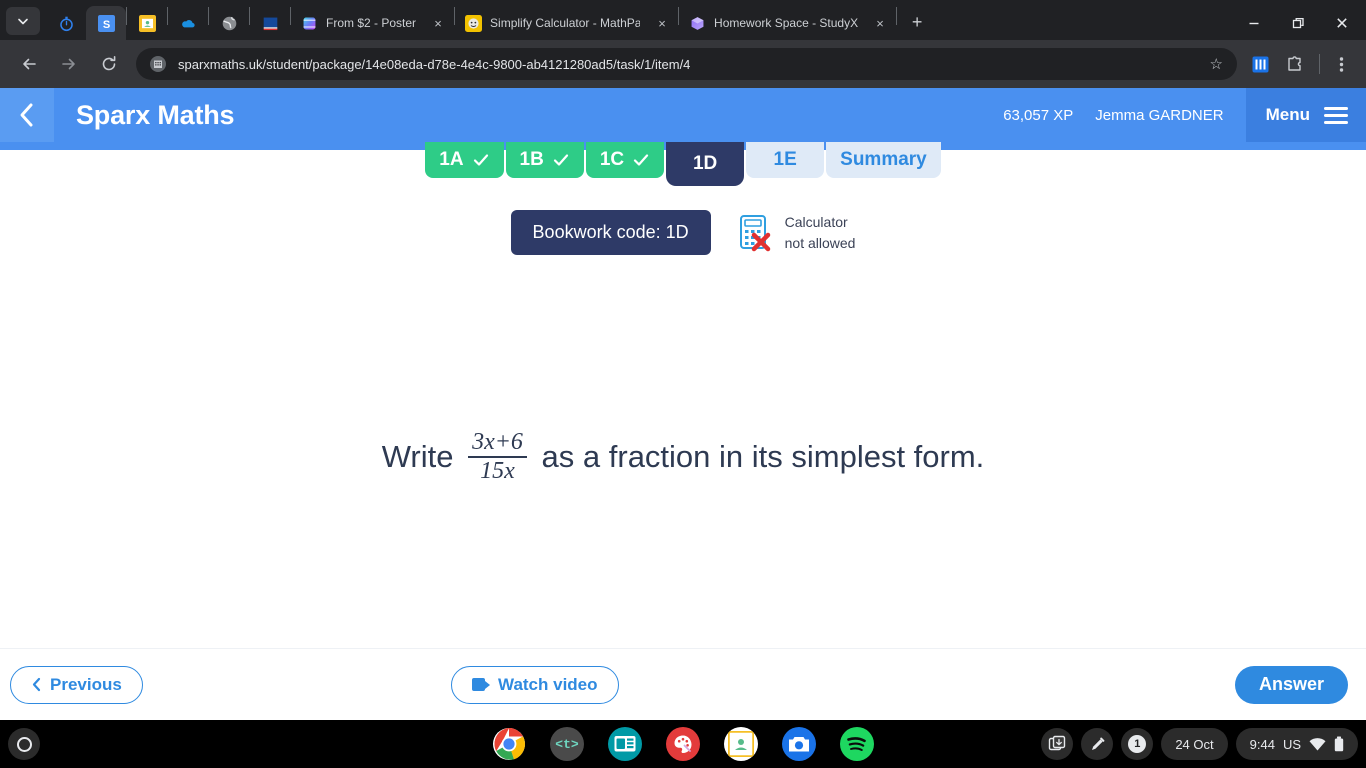 Image resolution: width=1366 pixels, height=768 pixels. What do you see at coordinates (1097, 744) in the screenshot?
I see `stylus-tools-button` at bounding box center [1097, 744].